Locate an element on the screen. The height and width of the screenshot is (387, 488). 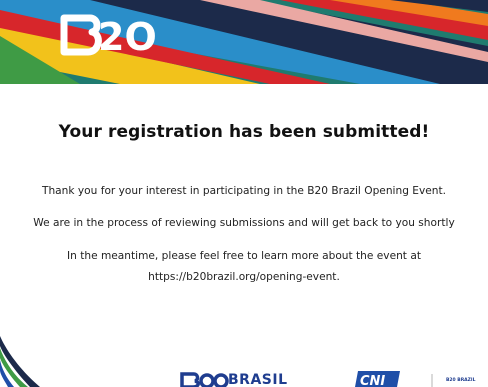
svg-text: 2O is located at coordinates (127, 37).